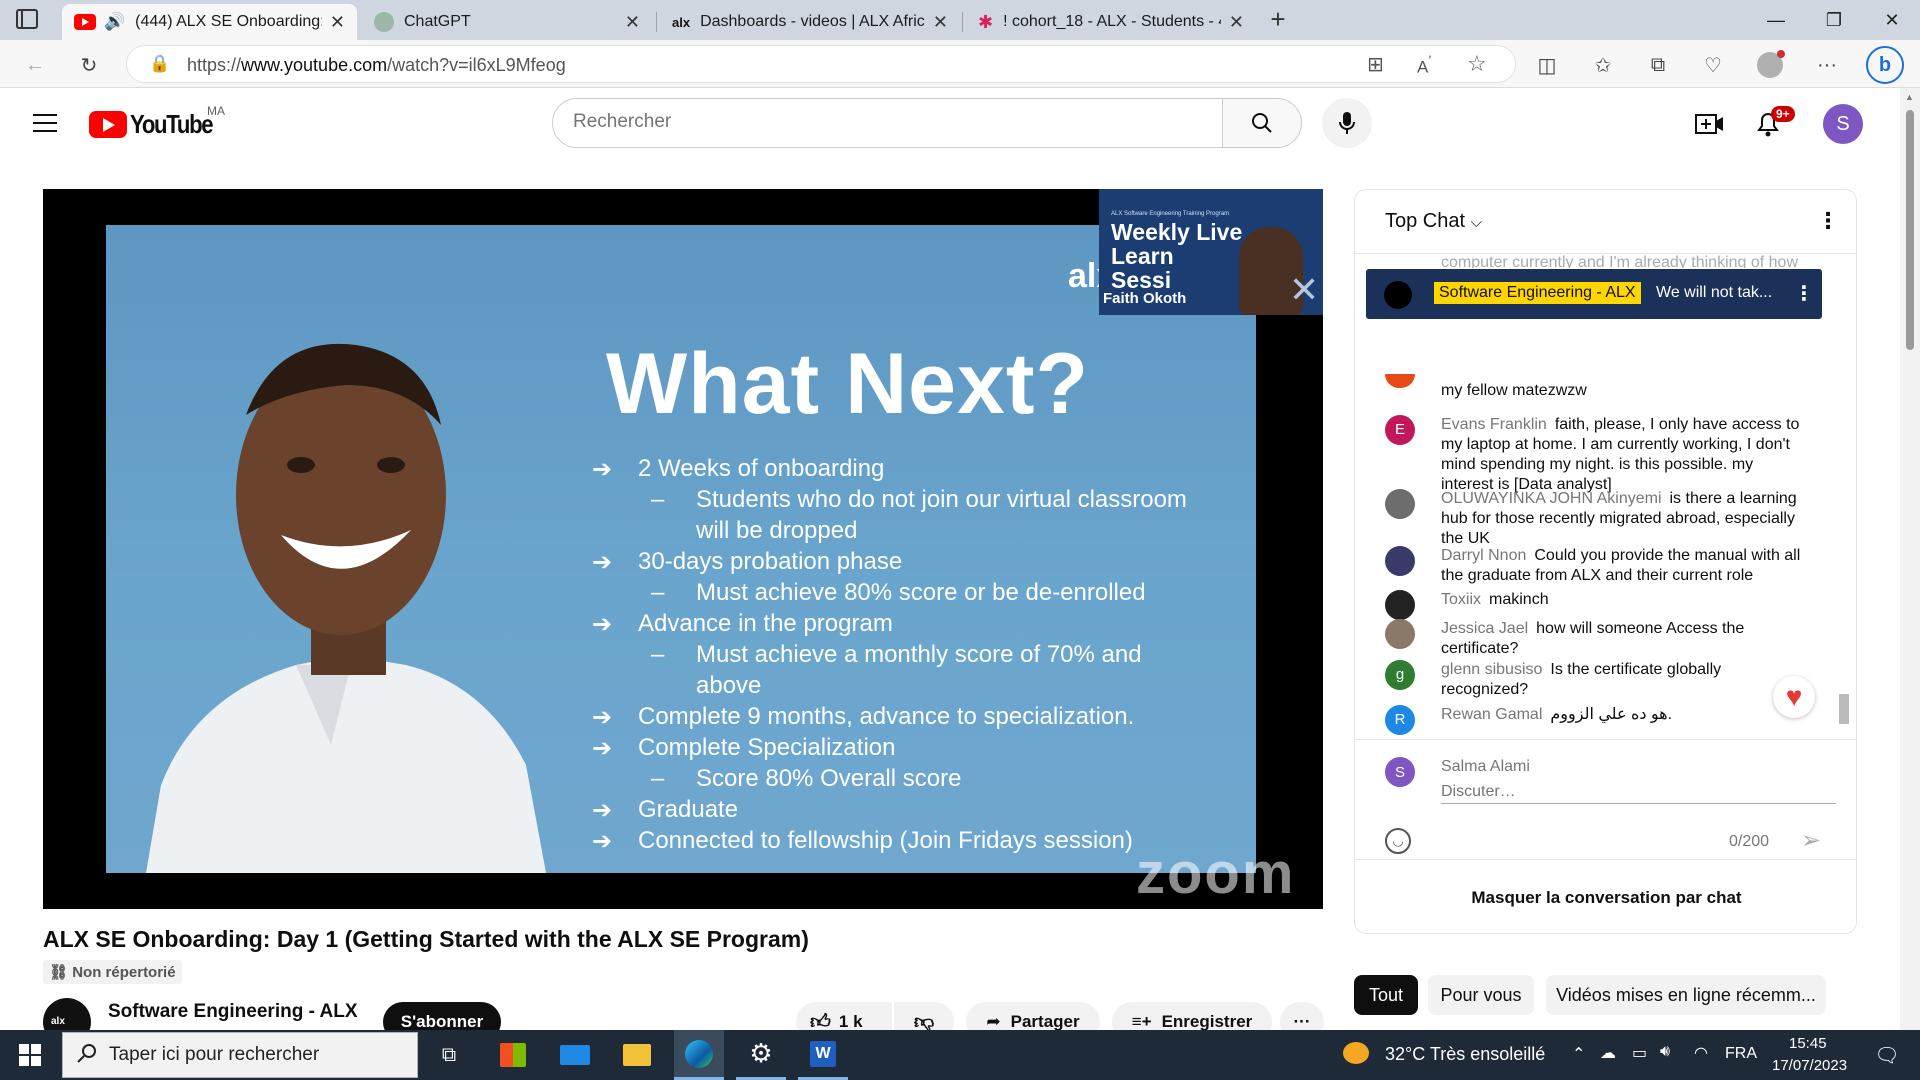  What do you see at coordinates (1347, 123) in the screenshot?
I see `voice-search-button` at bounding box center [1347, 123].